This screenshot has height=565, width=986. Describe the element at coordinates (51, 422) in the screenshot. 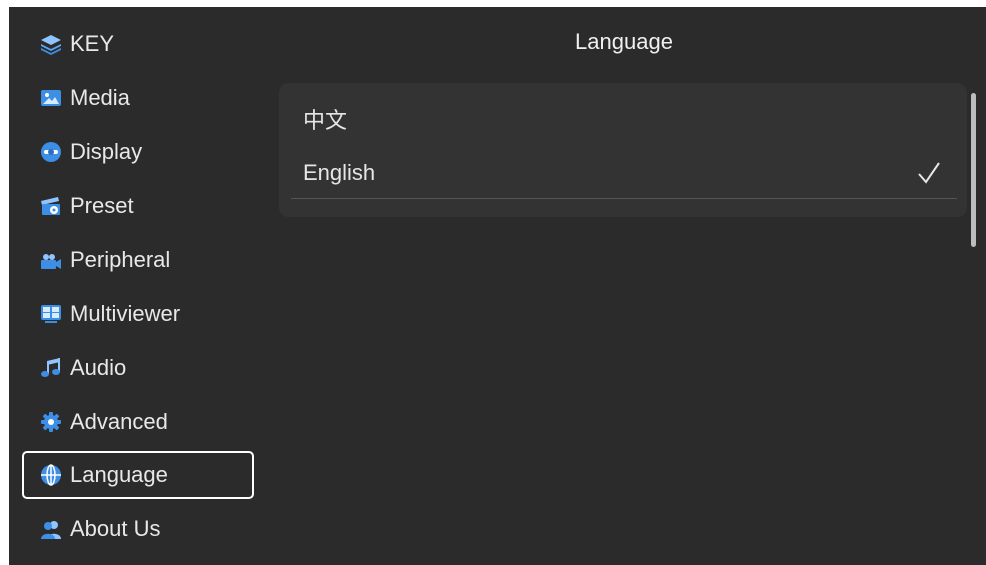

I see `gear-icon` at that location.